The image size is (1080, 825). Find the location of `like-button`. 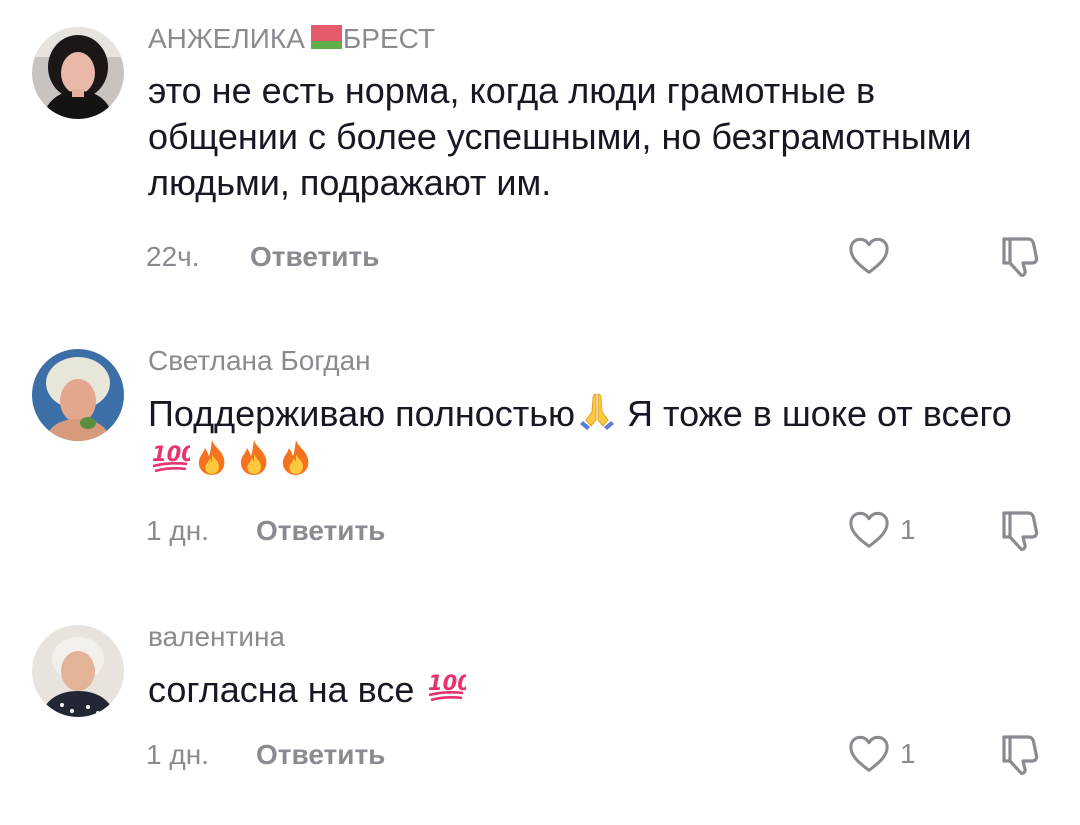

like-button is located at coordinates (869, 256).